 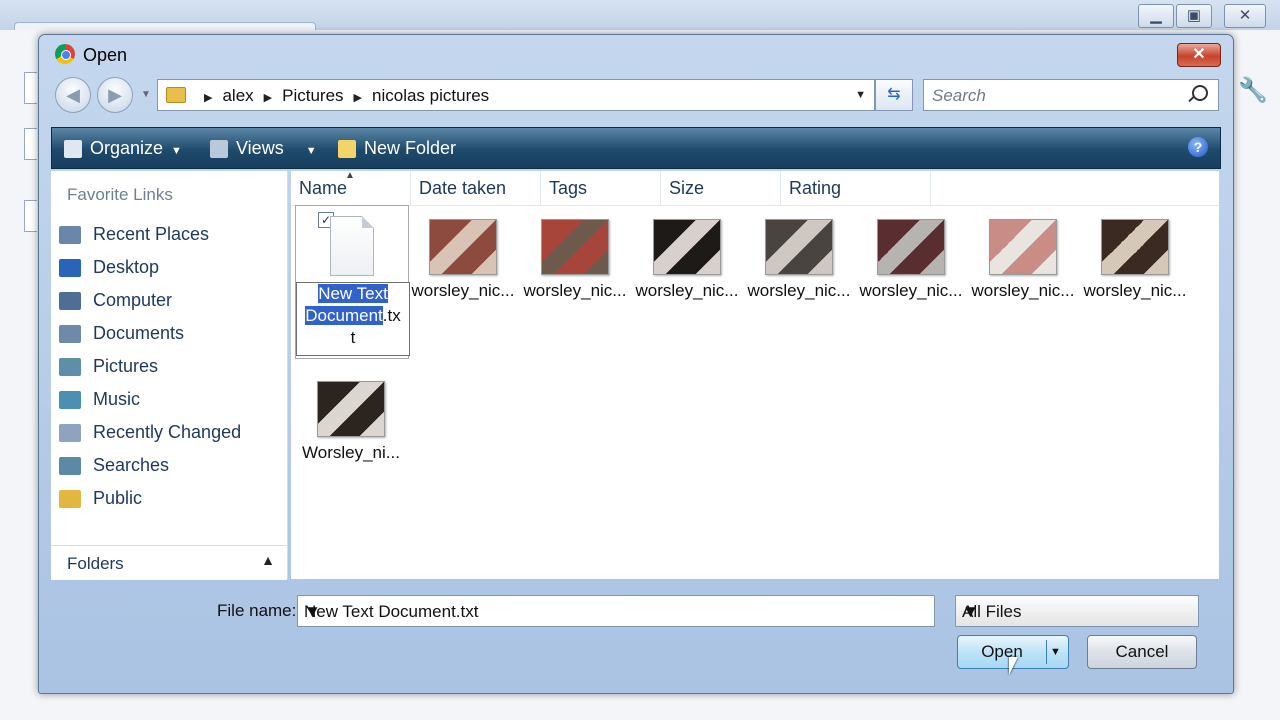 I want to click on views-menu: Views ▼, so click(x=263, y=148).